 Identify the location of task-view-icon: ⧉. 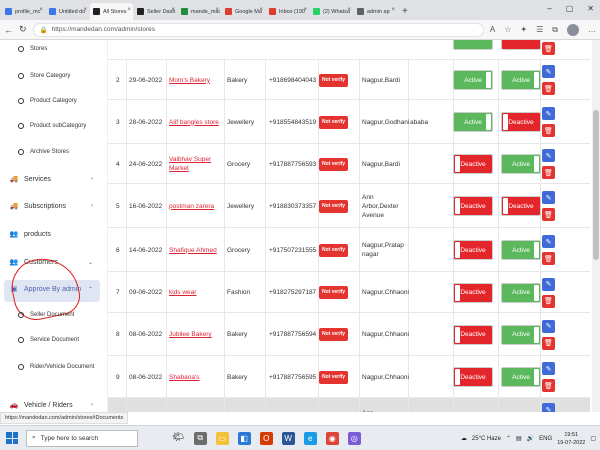
(200, 438).